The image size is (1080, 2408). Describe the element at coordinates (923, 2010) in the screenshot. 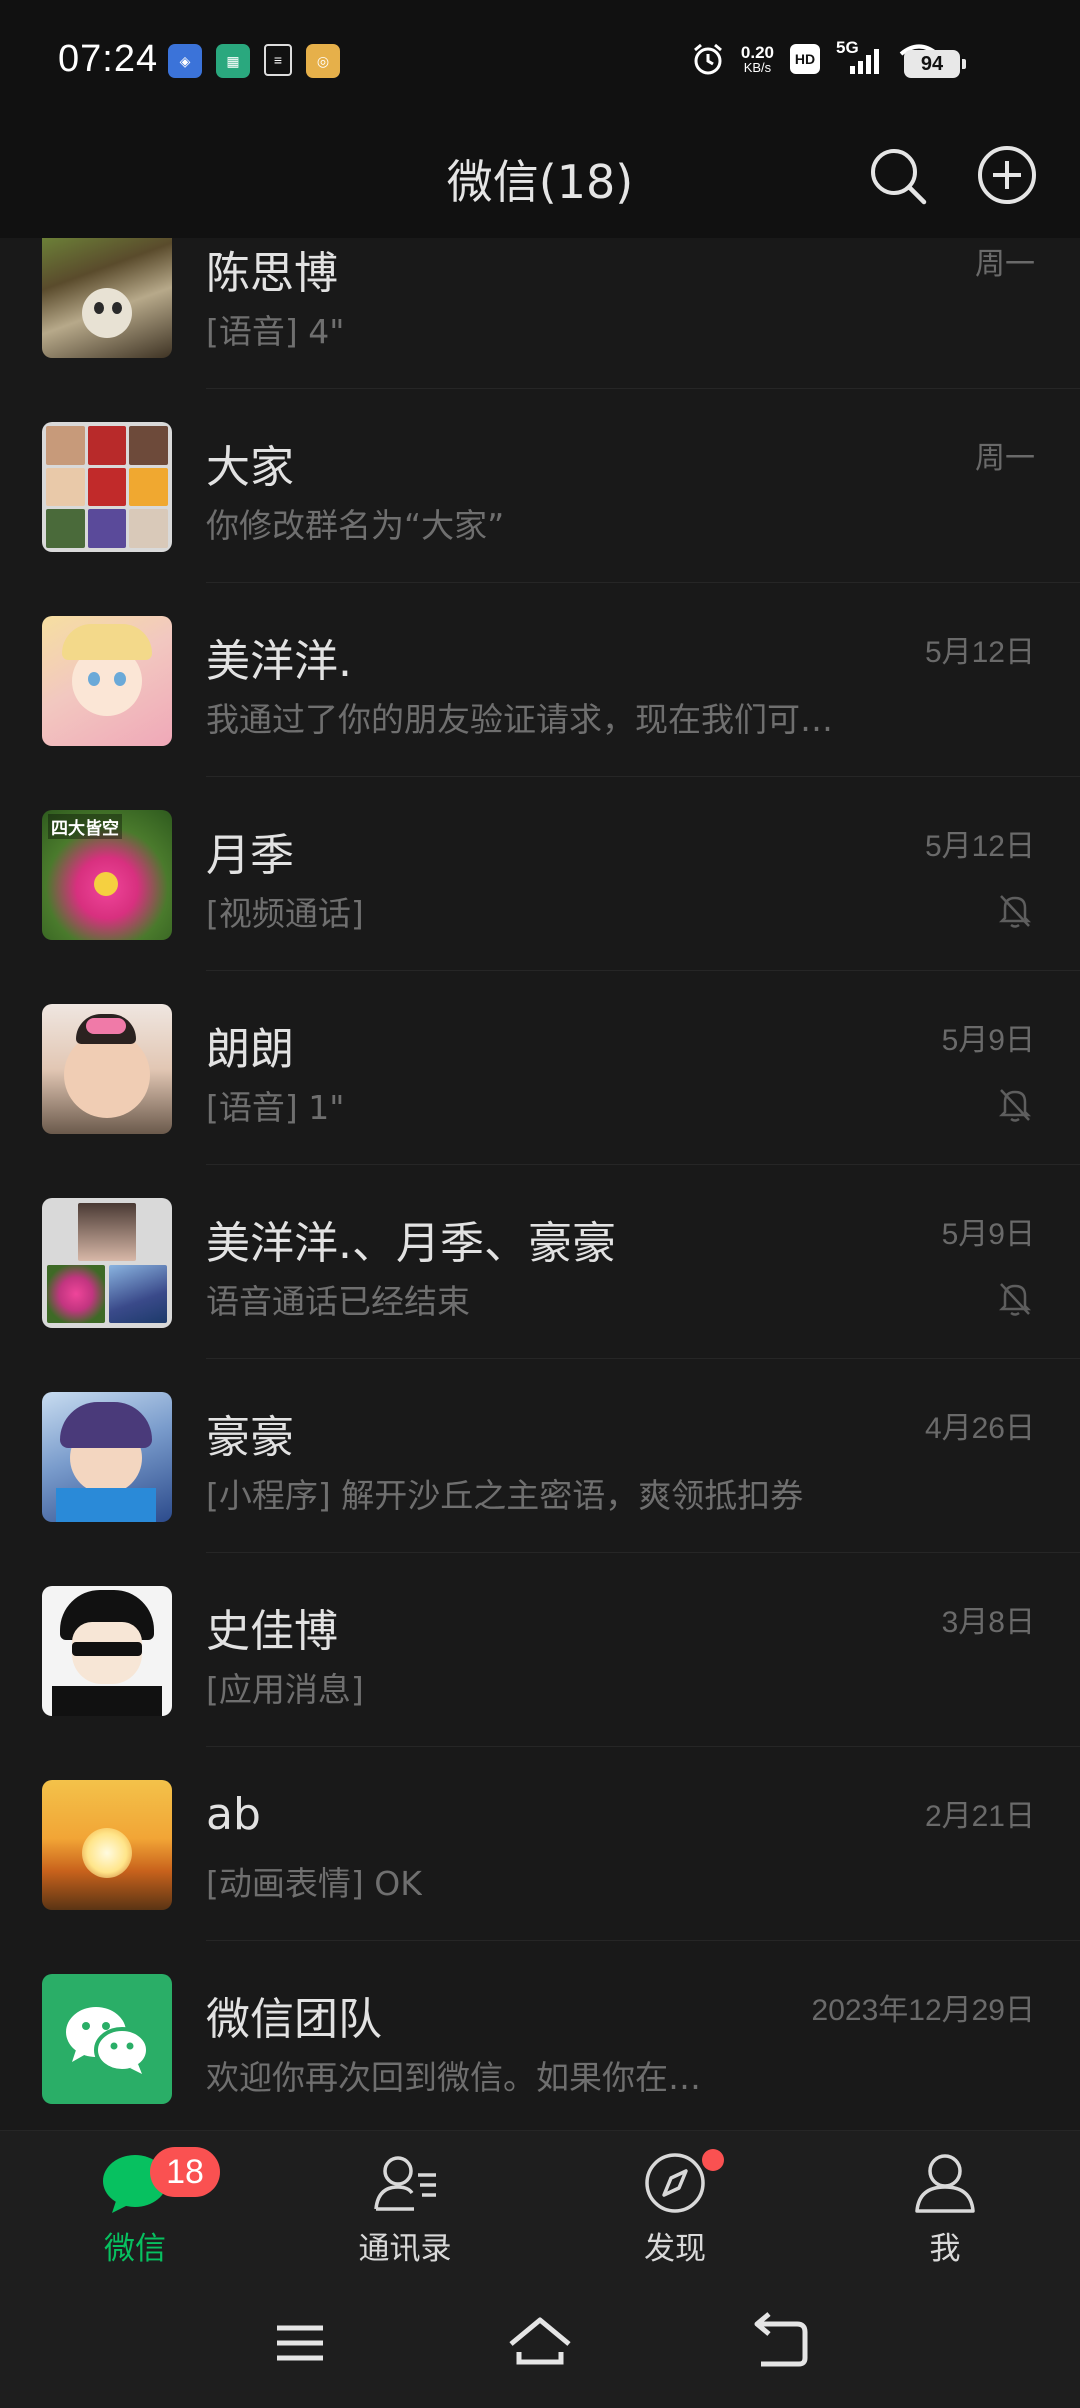

I see `chat-time: 2023年12月29日` at that location.